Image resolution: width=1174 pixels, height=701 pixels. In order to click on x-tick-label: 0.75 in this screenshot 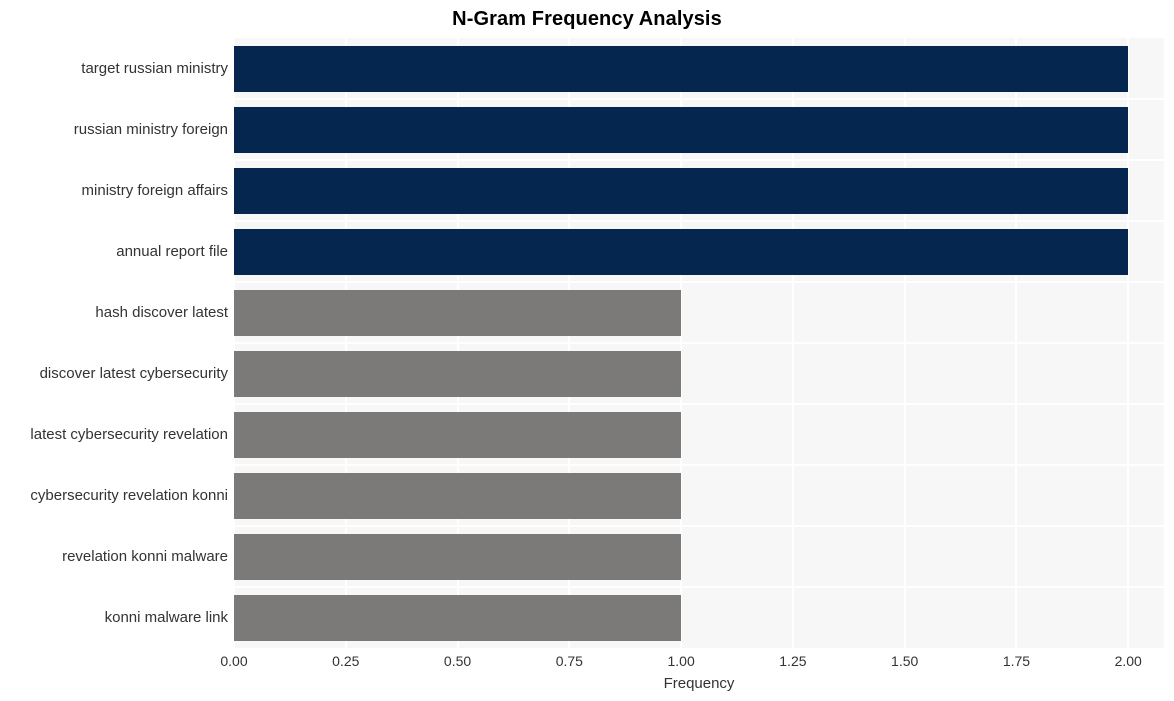, I will do `click(569, 661)`.